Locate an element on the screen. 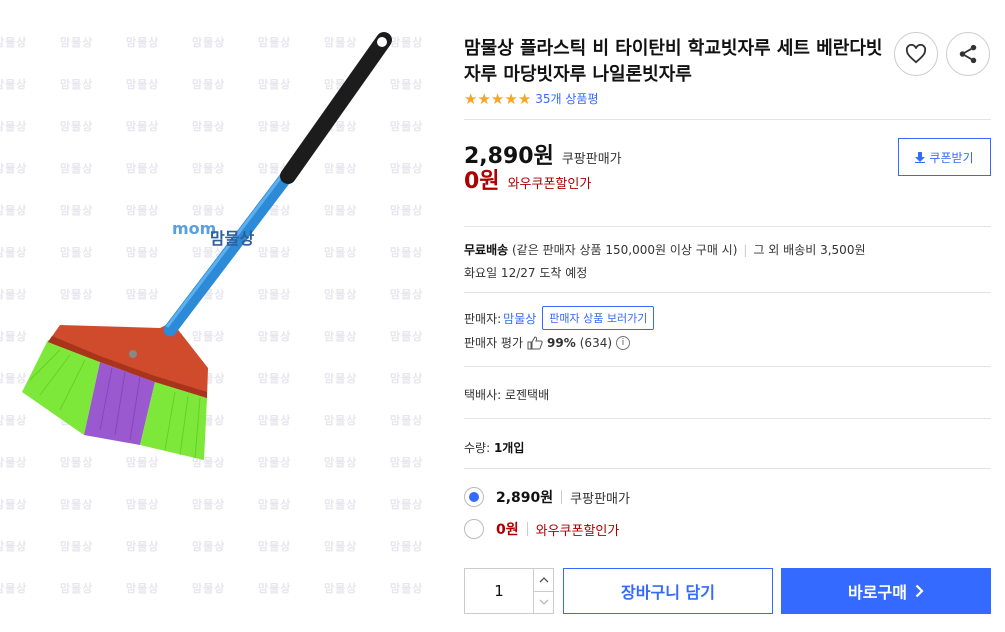  get-coupon-button: 쿠폰받기 is located at coordinates (944, 157).